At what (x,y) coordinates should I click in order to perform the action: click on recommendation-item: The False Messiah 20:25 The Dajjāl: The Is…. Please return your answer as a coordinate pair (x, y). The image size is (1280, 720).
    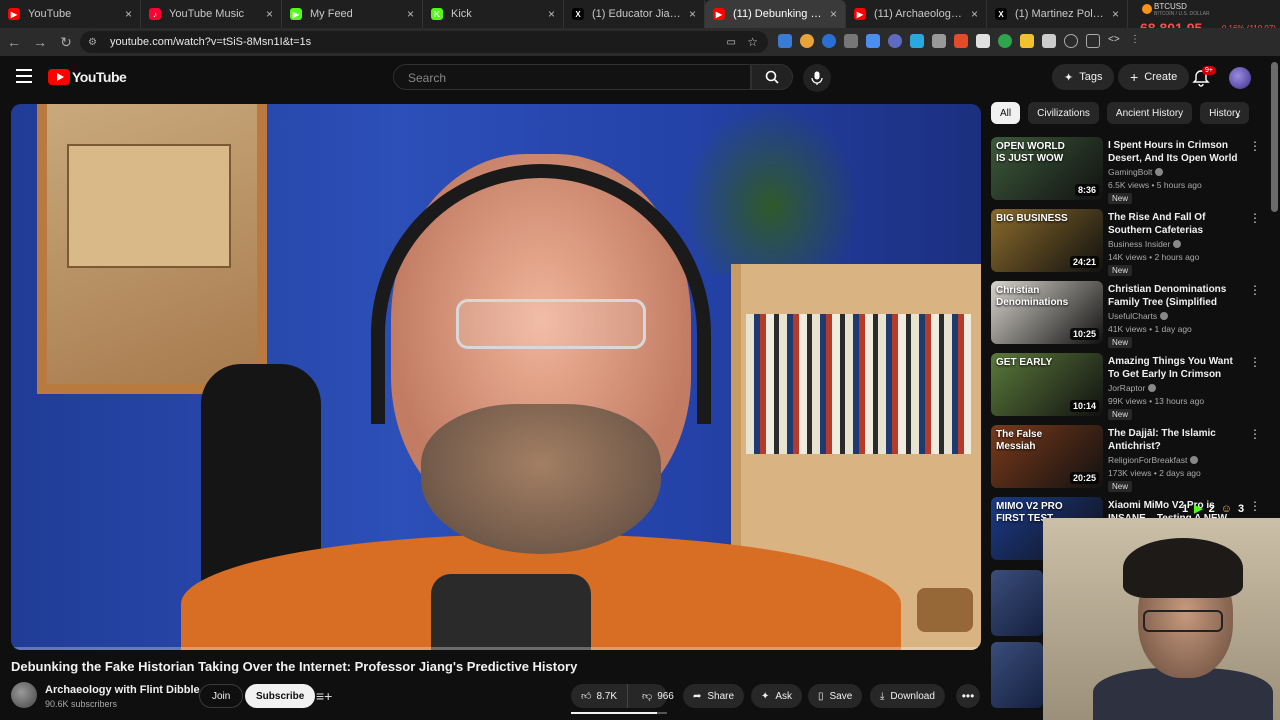
    Looking at the image, I should click on (1126, 458).